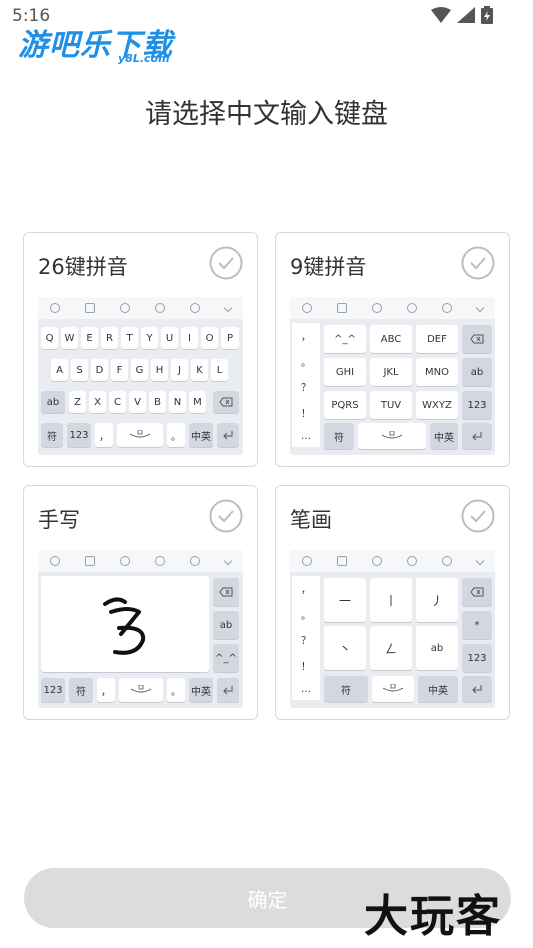 This screenshot has width=533, height=948. Describe the element at coordinates (345, 600) in the screenshot. I see `key: 一` at that location.